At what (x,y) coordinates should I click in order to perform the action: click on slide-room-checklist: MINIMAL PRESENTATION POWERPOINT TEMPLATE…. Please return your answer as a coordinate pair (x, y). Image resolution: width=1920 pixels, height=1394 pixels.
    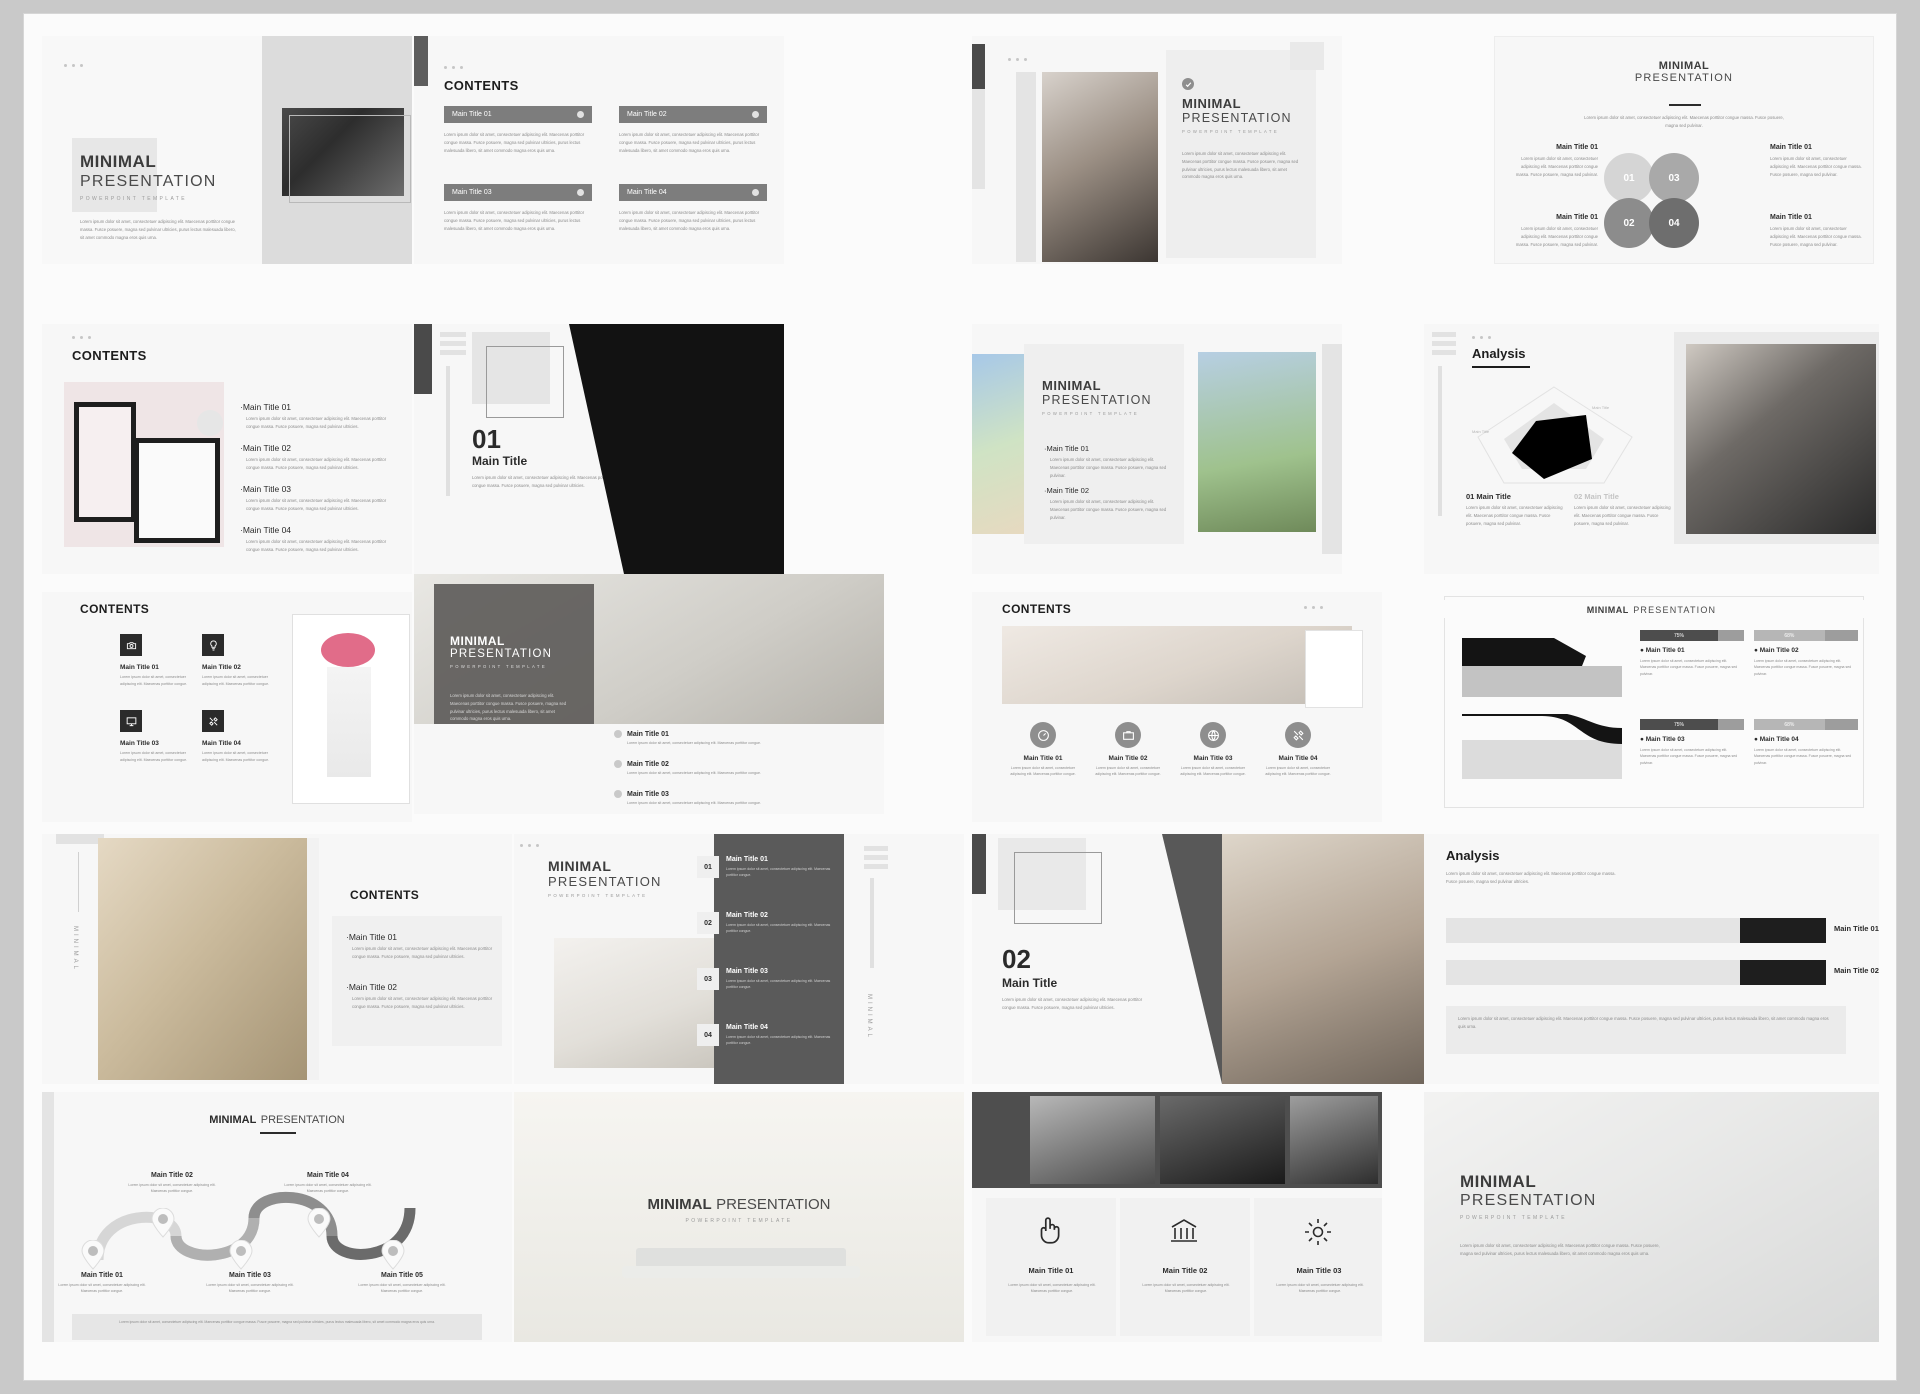
    Looking at the image, I should click on (649, 694).